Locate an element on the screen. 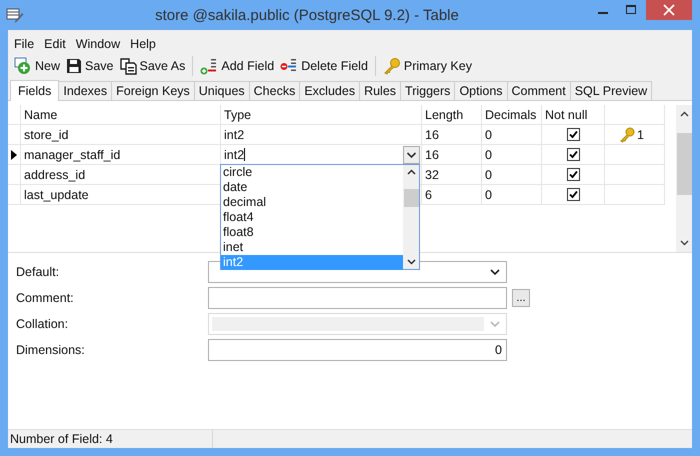 The image size is (700, 456). table-cell: manager_staff_id is located at coordinates (121, 155).